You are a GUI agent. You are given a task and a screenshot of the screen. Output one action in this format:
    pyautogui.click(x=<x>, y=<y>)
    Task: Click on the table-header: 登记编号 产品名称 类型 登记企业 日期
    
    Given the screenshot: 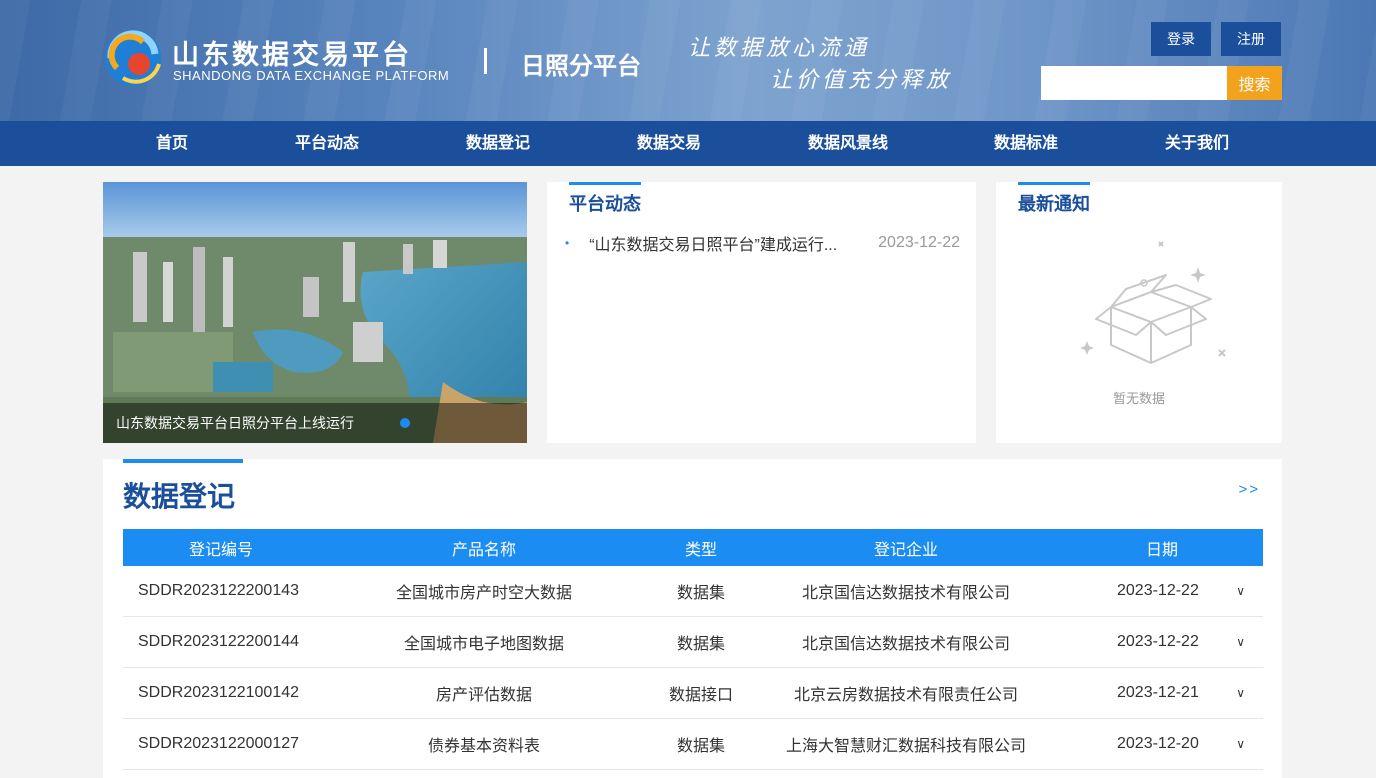 What is the action you would take?
    pyautogui.click(x=693, y=547)
    